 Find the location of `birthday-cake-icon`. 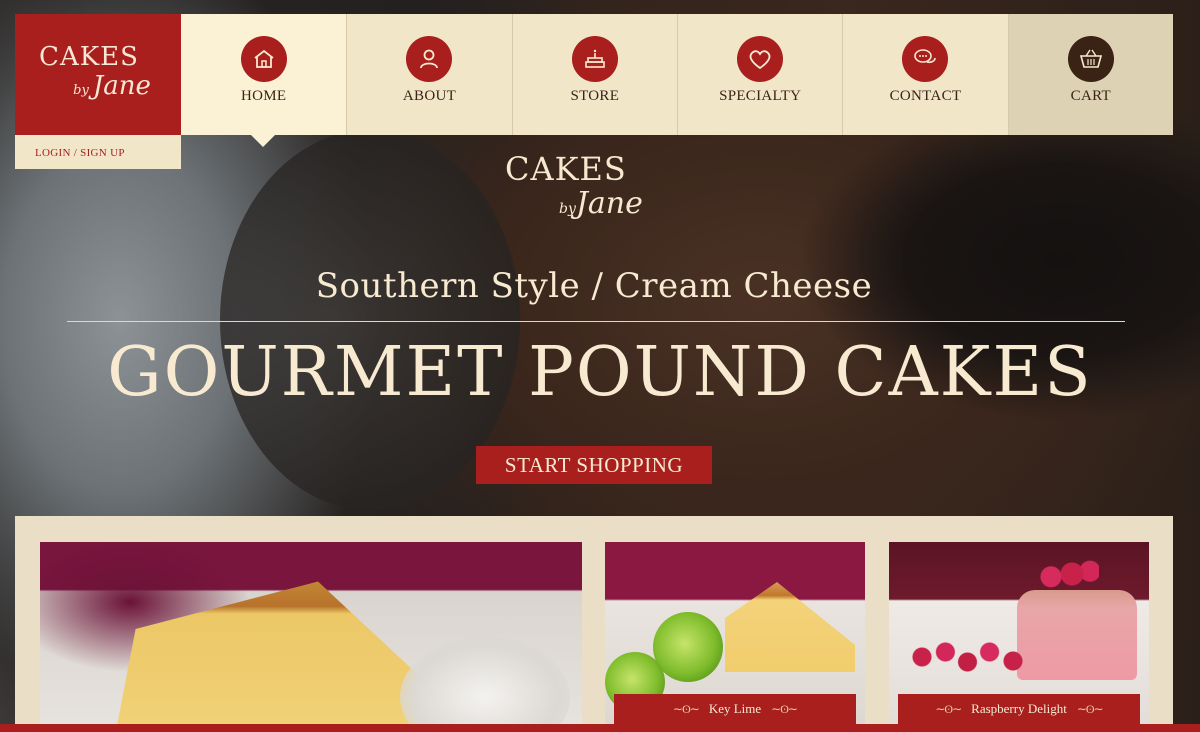

birthday-cake-icon is located at coordinates (594, 59).